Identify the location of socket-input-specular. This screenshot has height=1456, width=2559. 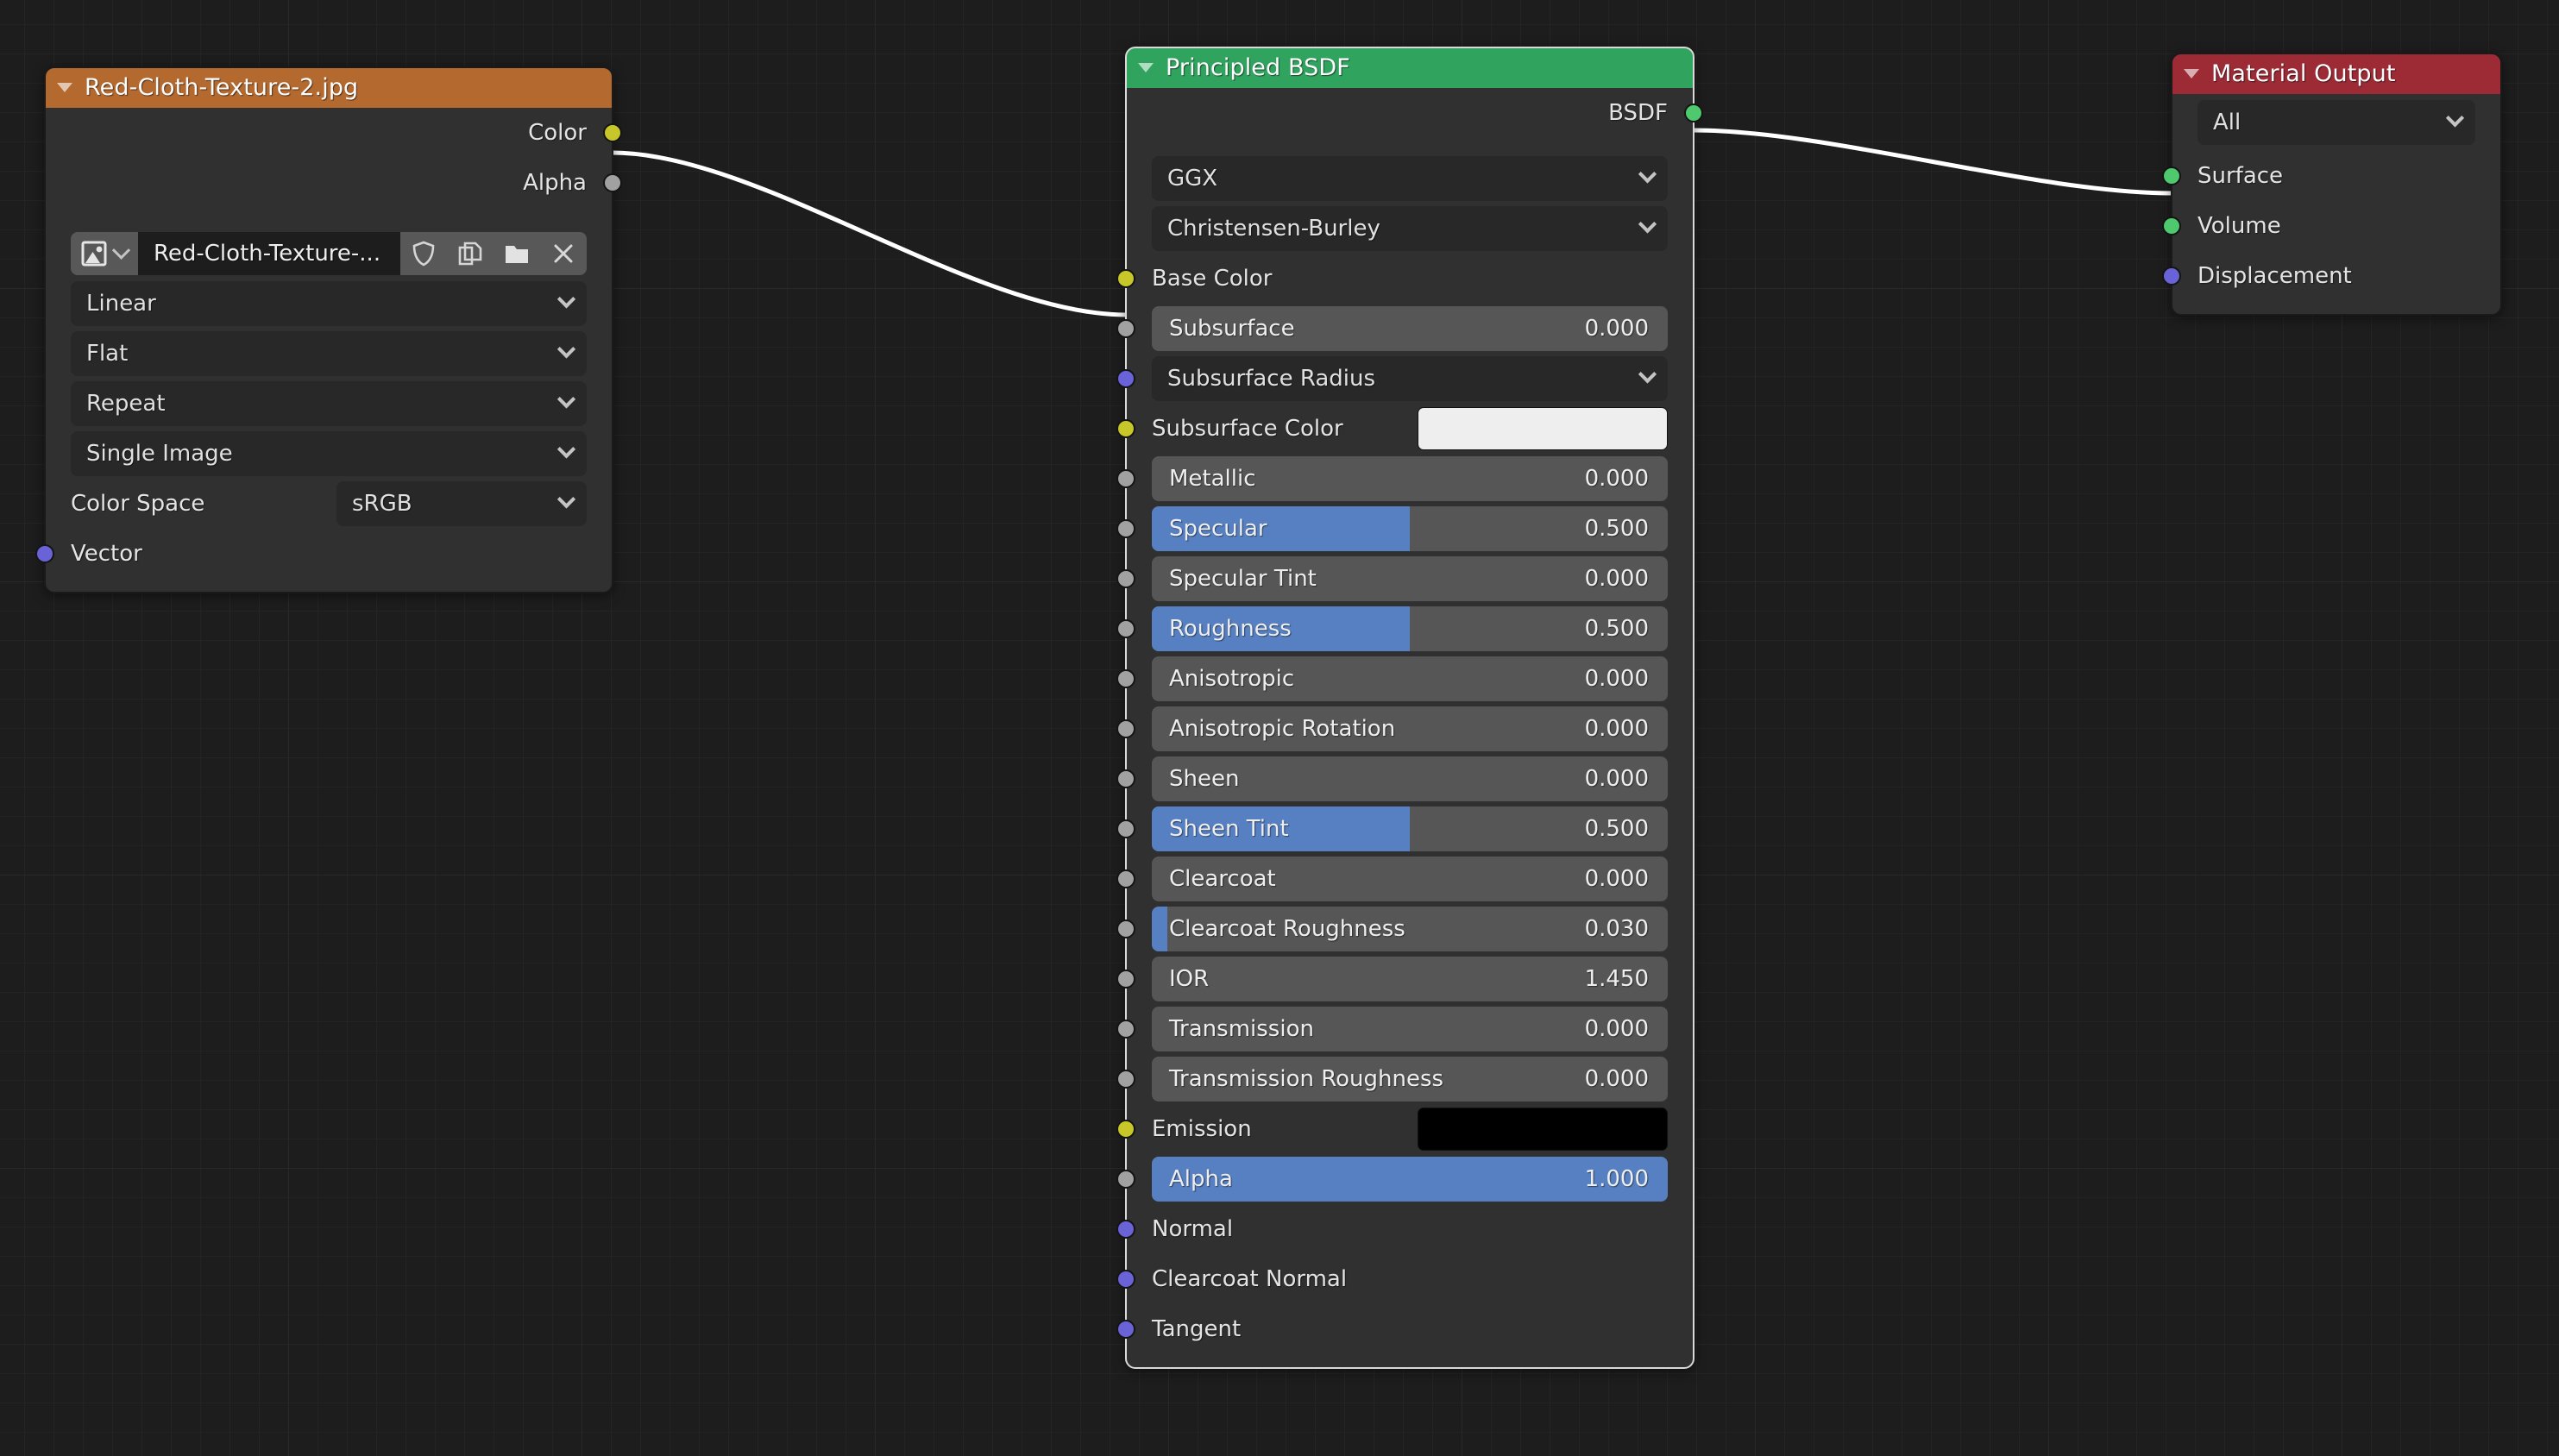
(1125, 529).